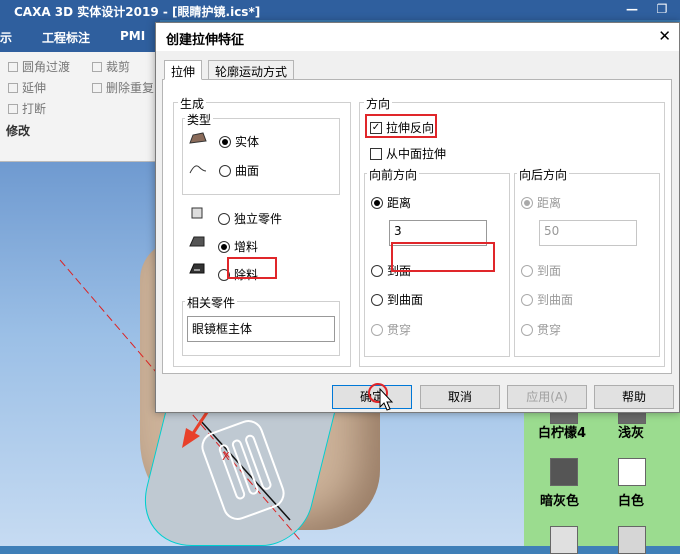 This screenshot has width=680, height=554. What do you see at coordinates (664, 36) in the screenshot?
I see `close-icon: ✕` at bounding box center [664, 36].